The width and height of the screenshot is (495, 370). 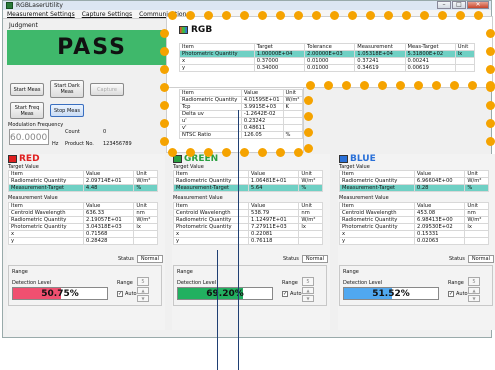 I want to click on table-cell: 4.48, so click(x=108, y=188).